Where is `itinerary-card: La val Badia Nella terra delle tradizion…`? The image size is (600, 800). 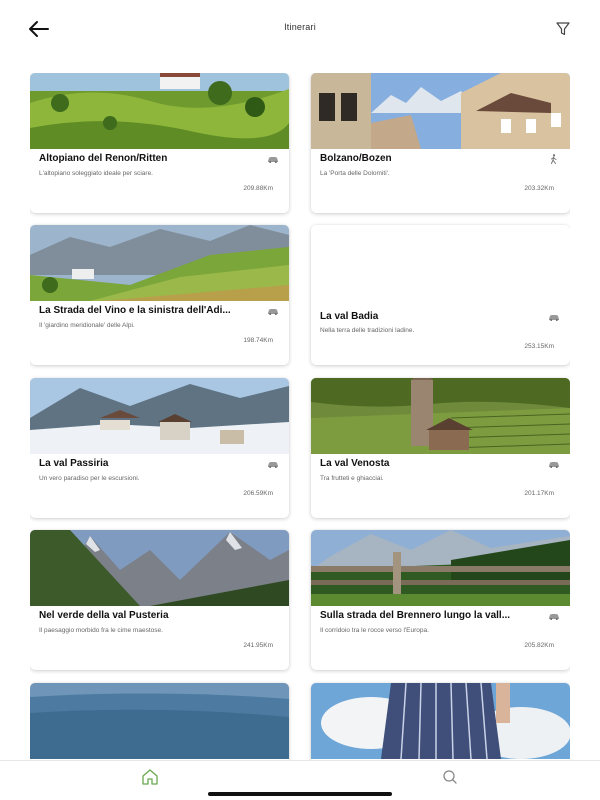
itinerary-card: La val Badia Nella terra delle tradizion… is located at coordinates (440, 295).